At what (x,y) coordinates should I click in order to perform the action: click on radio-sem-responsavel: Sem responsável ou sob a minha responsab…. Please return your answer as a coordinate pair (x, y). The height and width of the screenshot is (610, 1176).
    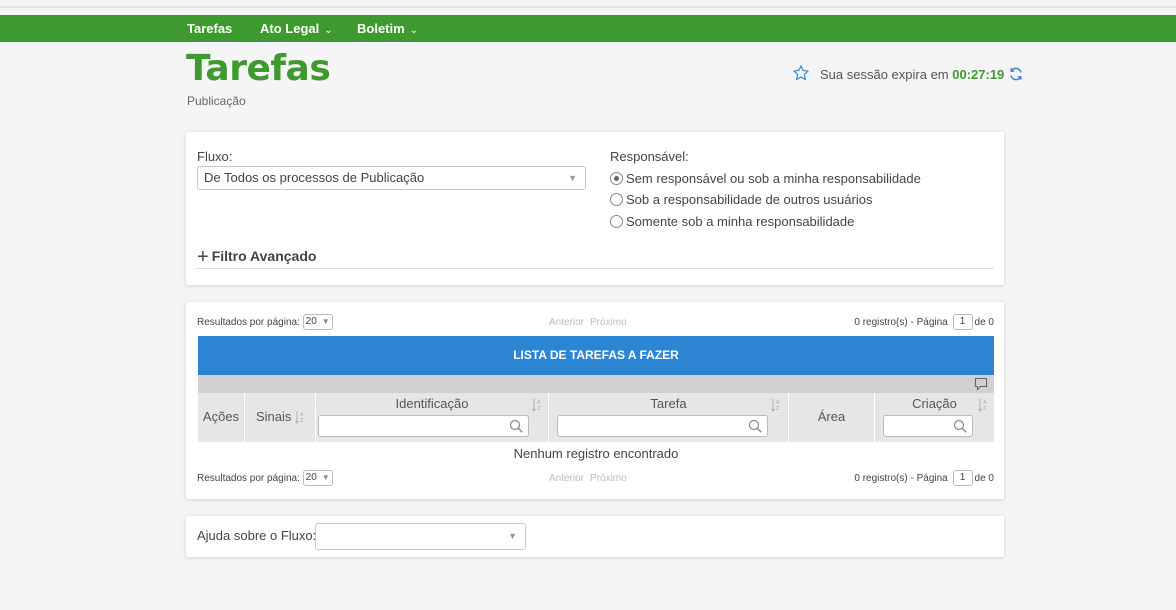
    Looking at the image, I should click on (765, 179).